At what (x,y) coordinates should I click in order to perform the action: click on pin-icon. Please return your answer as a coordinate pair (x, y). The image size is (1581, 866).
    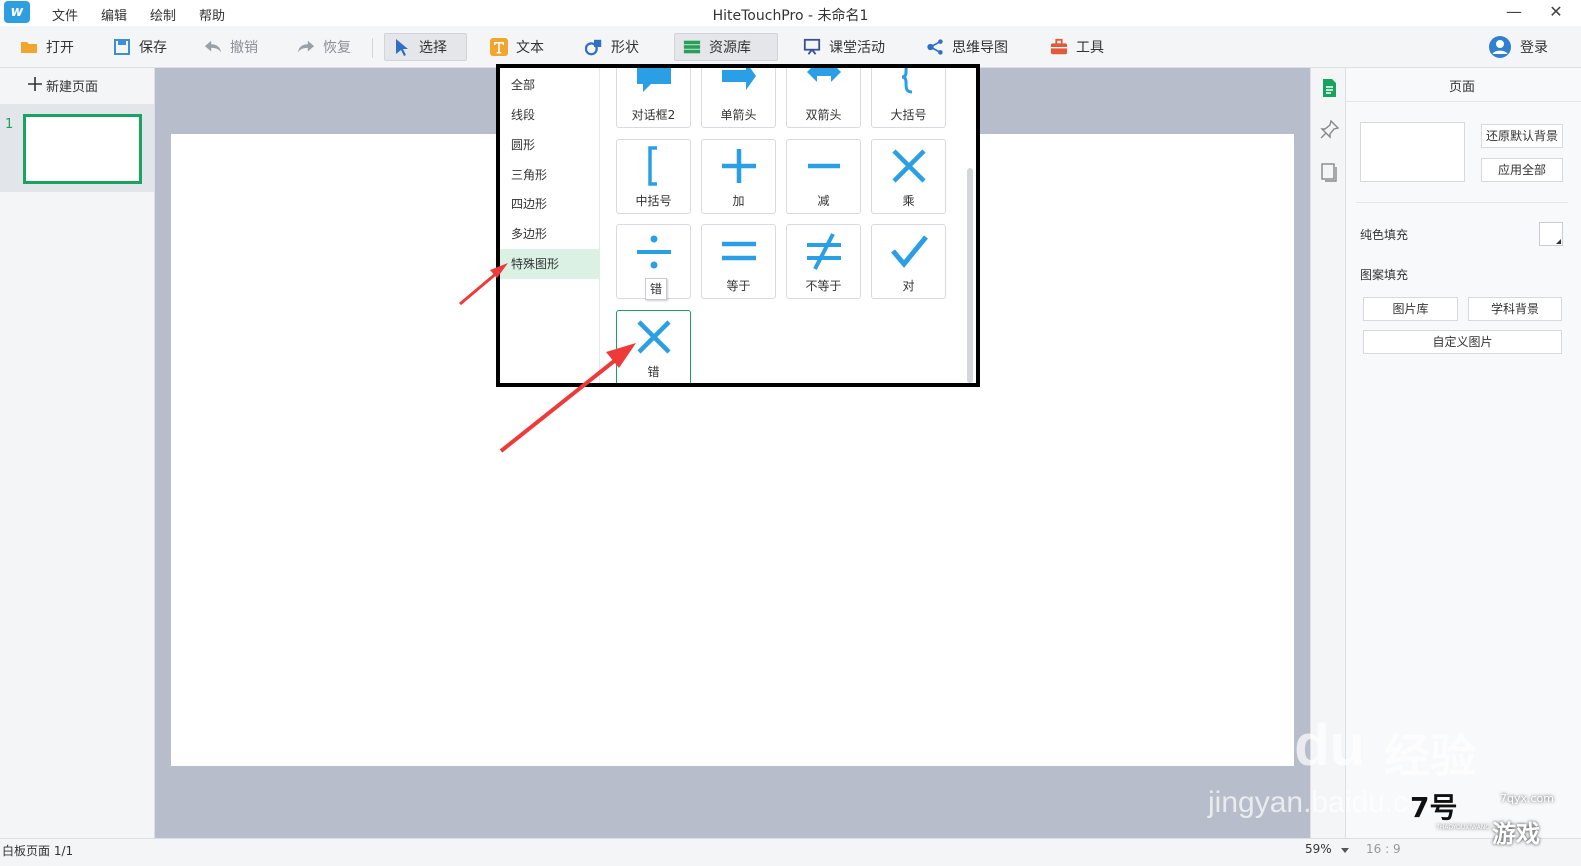
    Looking at the image, I should click on (1329, 129).